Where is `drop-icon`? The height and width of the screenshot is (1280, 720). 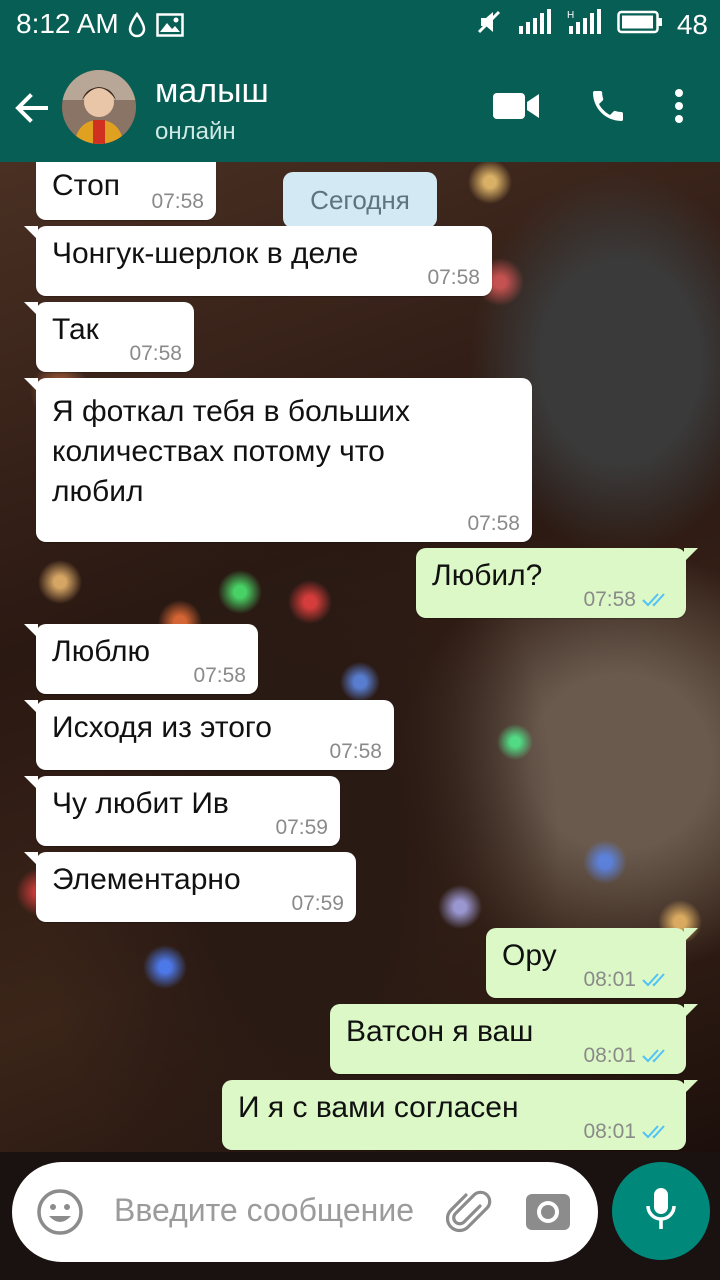 drop-icon is located at coordinates (137, 27).